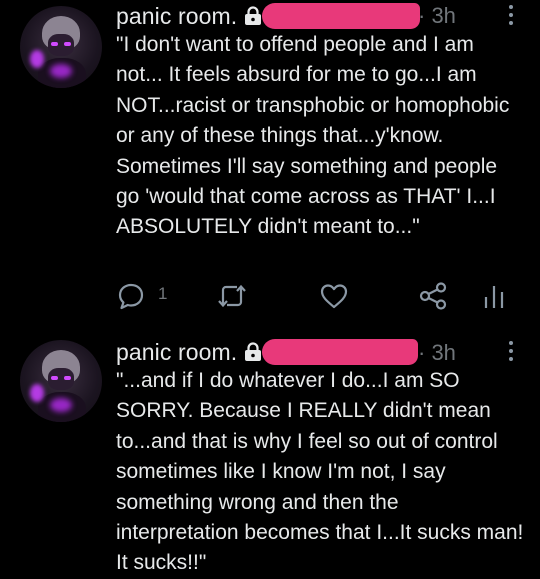  Describe the element at coordinates (232, 296) in the screenshot. I see `retweet-icon` at that location.